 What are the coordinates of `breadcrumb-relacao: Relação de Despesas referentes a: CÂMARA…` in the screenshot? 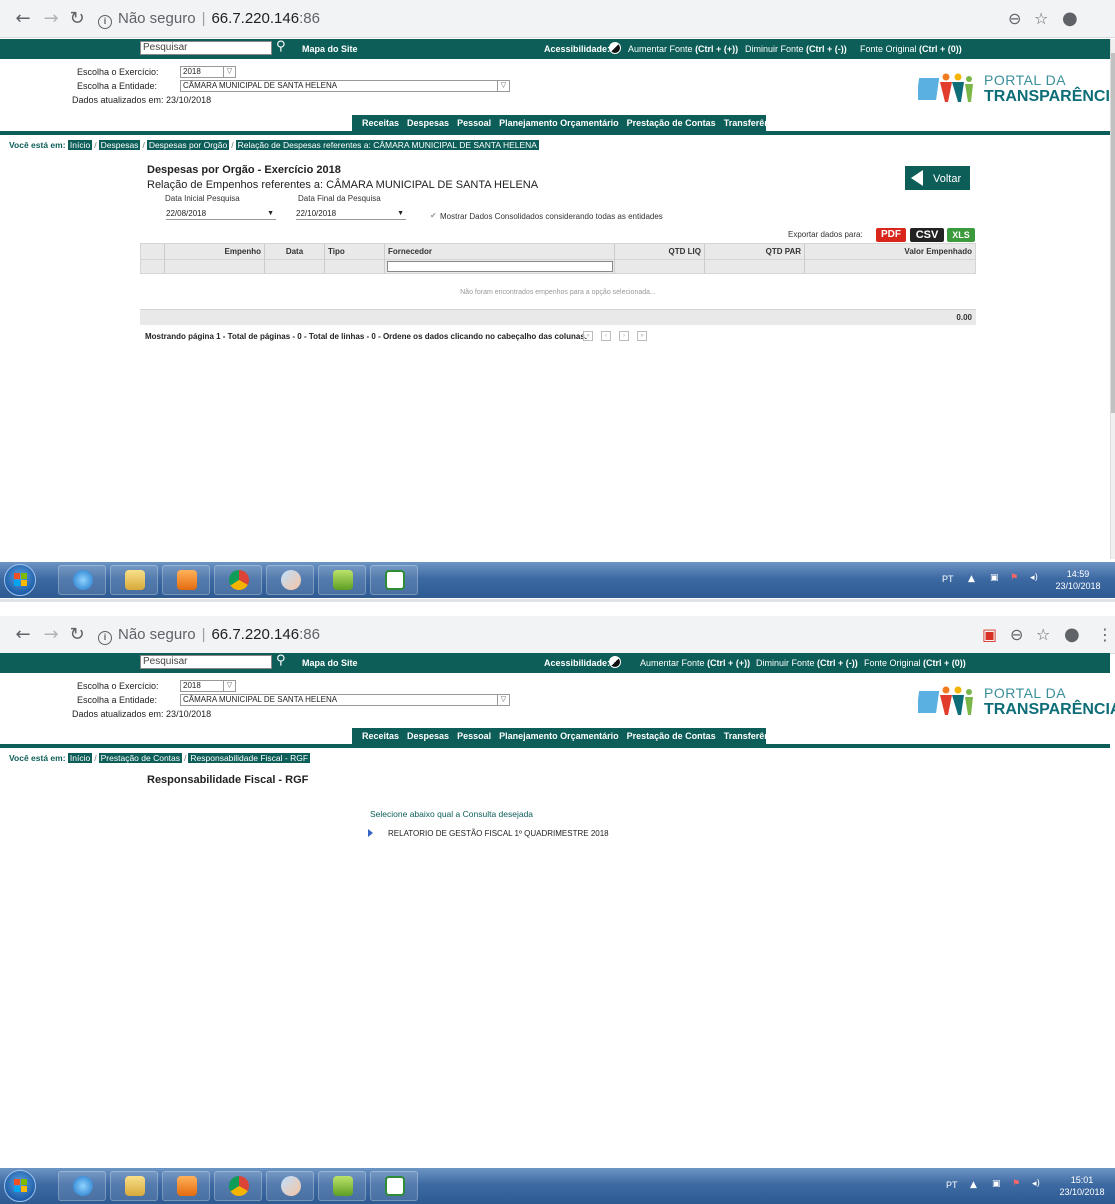 It's located at (387, 145).